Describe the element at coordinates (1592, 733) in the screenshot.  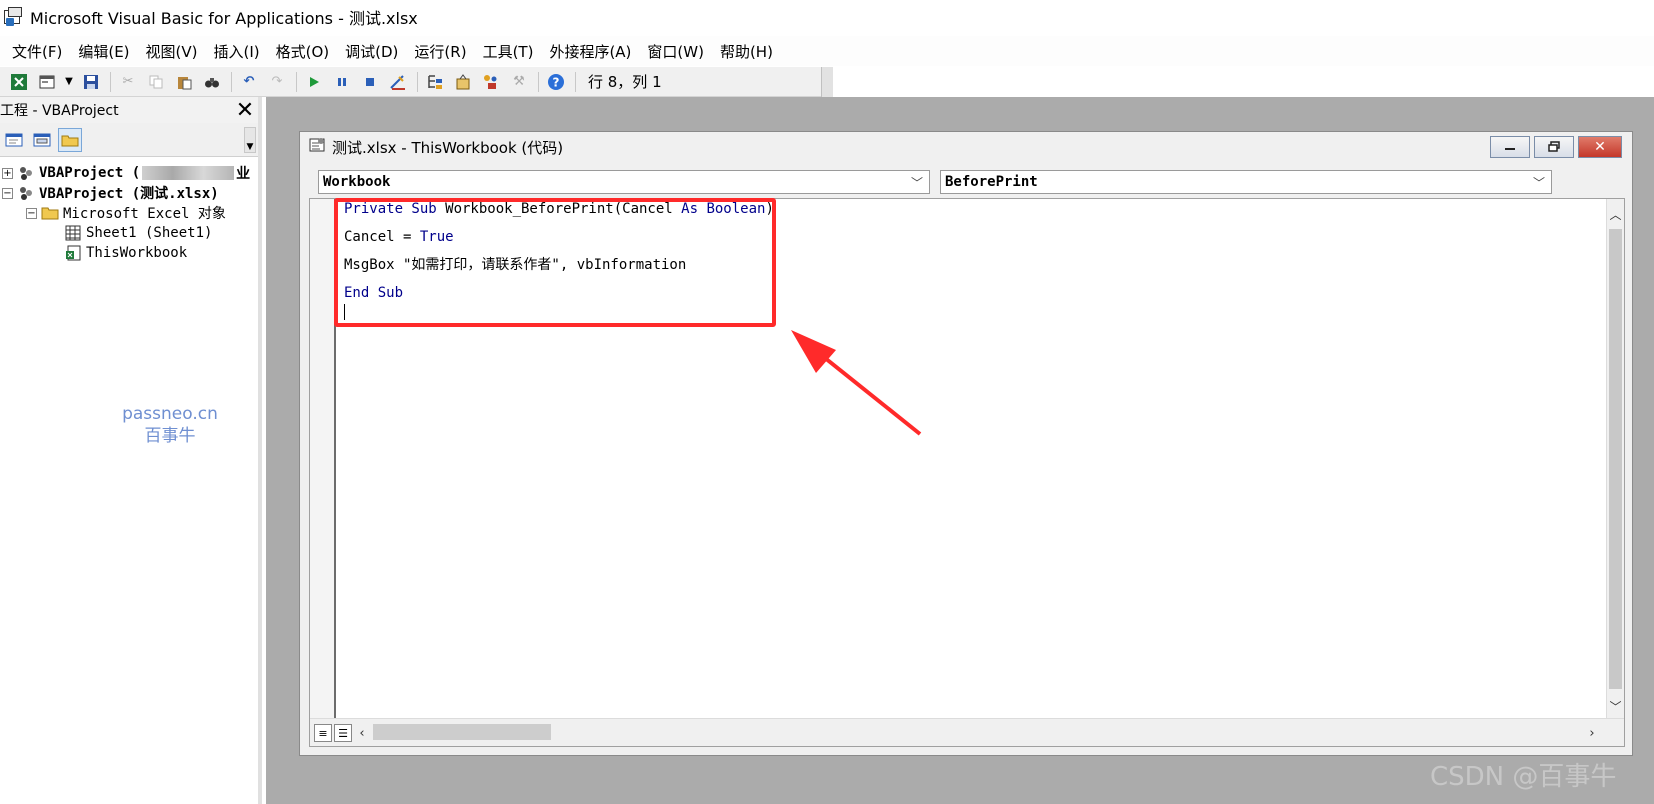
I see `scroll-right-icon: ›` at that location.